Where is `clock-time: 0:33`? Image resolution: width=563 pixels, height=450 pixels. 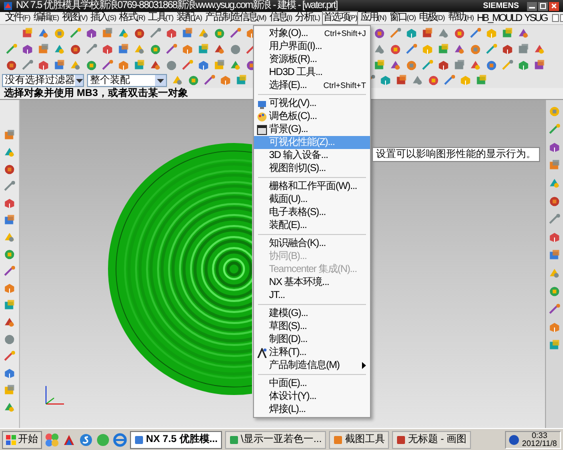 clock-time: 0:33 is located at coordinates (540, 436).